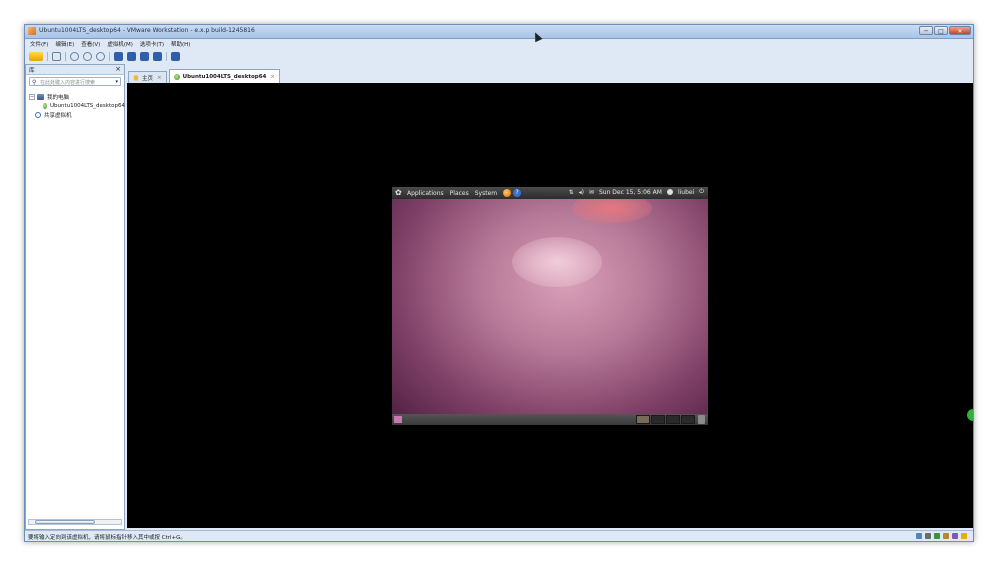 This screenshot has height=565, width=1000. Describe the element at coordinates (486, 193) in the screenshot. I see `guest-menu-system: System` at that location.